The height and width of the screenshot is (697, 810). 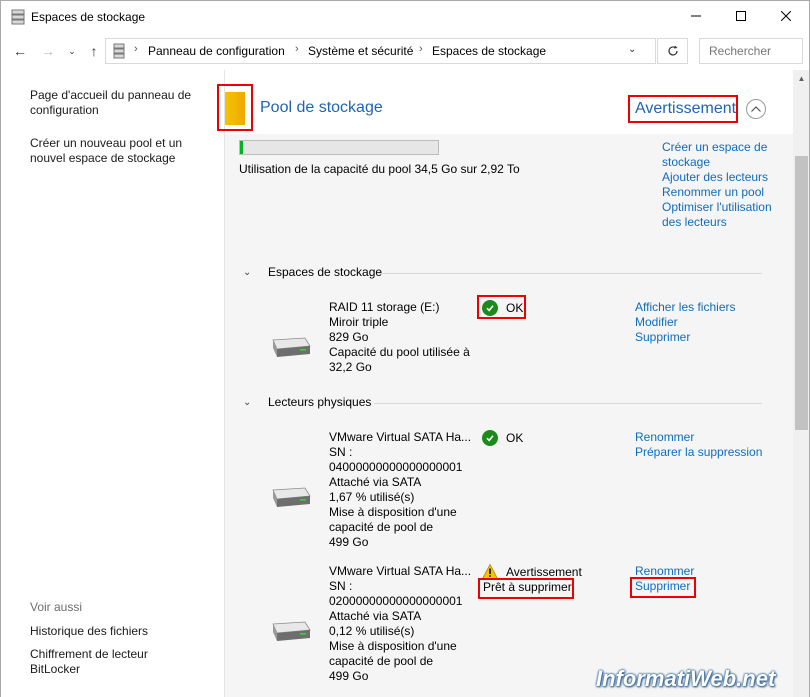 I want to click on scrollbar-thumb, so click(x=801, y=293).